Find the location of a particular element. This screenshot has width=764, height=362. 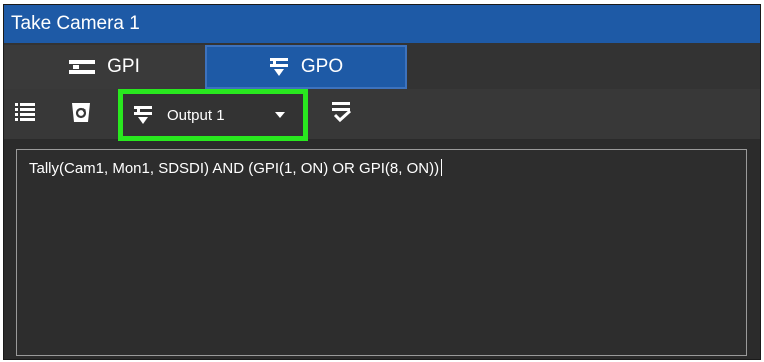

bucket-icon is located at coordinates (81, 114).